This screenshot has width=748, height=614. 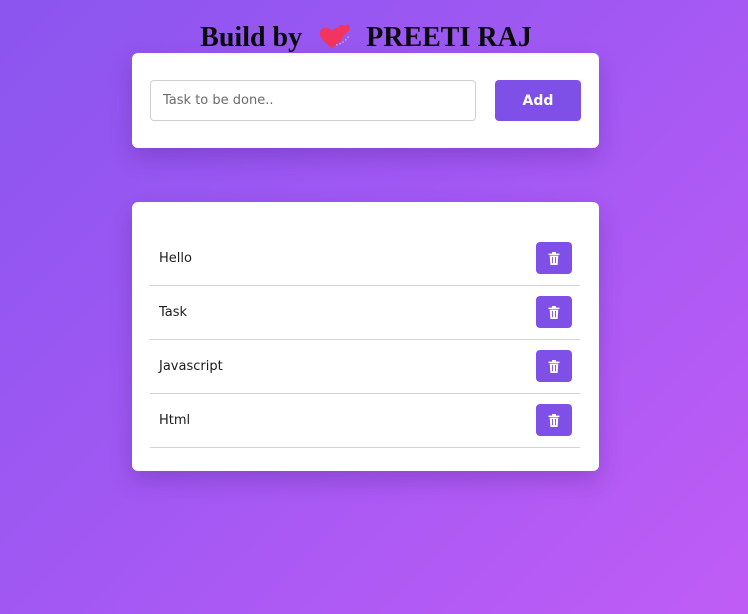 I want to click on task-text: Task, so click(x=173, y=312).